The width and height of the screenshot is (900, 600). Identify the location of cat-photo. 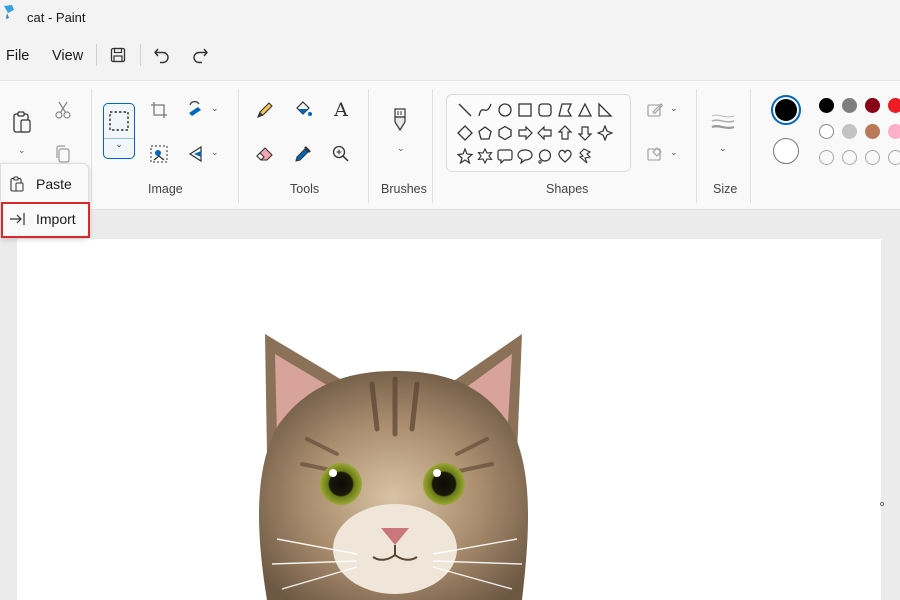
(393, 467).